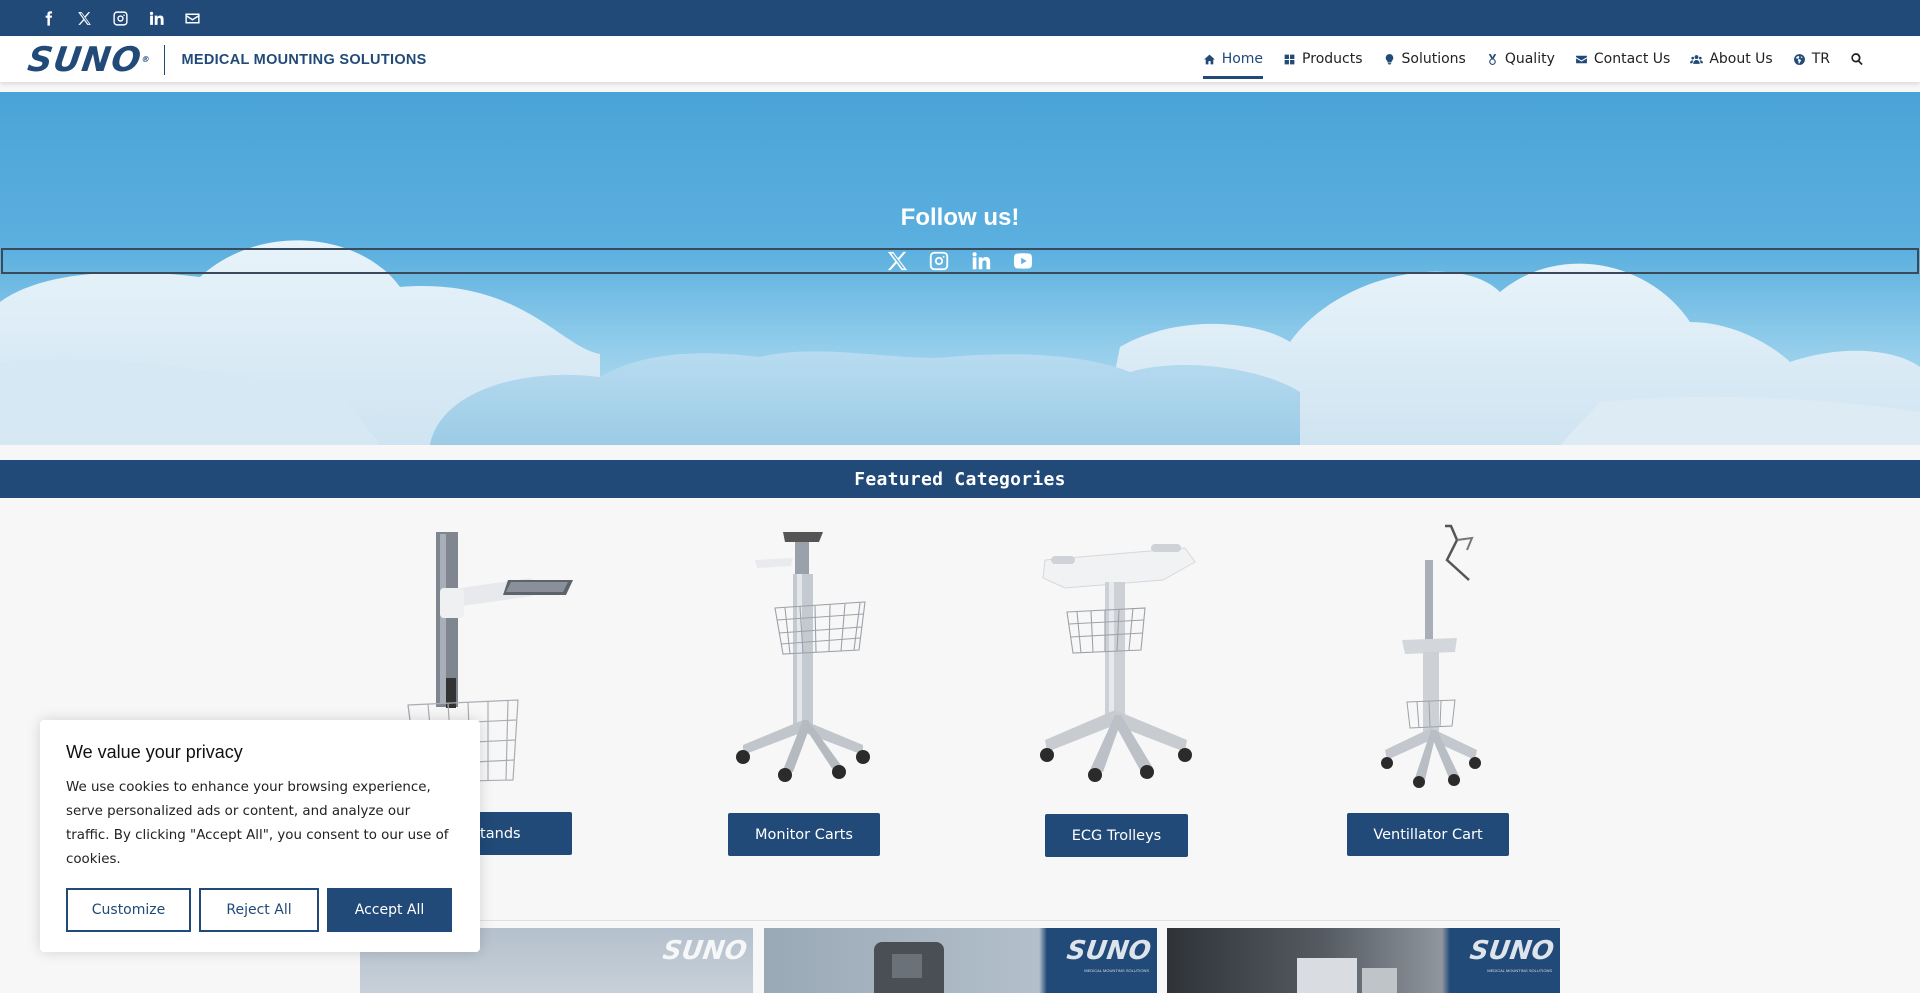 The image size is (1920, 993). I want to click on medal-icon, so click(1492, 59).